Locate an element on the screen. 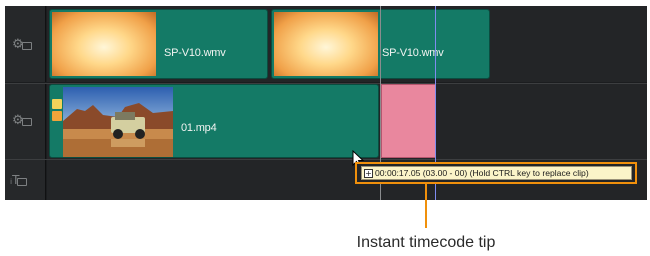 Image resolution: width=650 pixels, height=256 pixels. filter-icon is located at coordinates (57, 104).